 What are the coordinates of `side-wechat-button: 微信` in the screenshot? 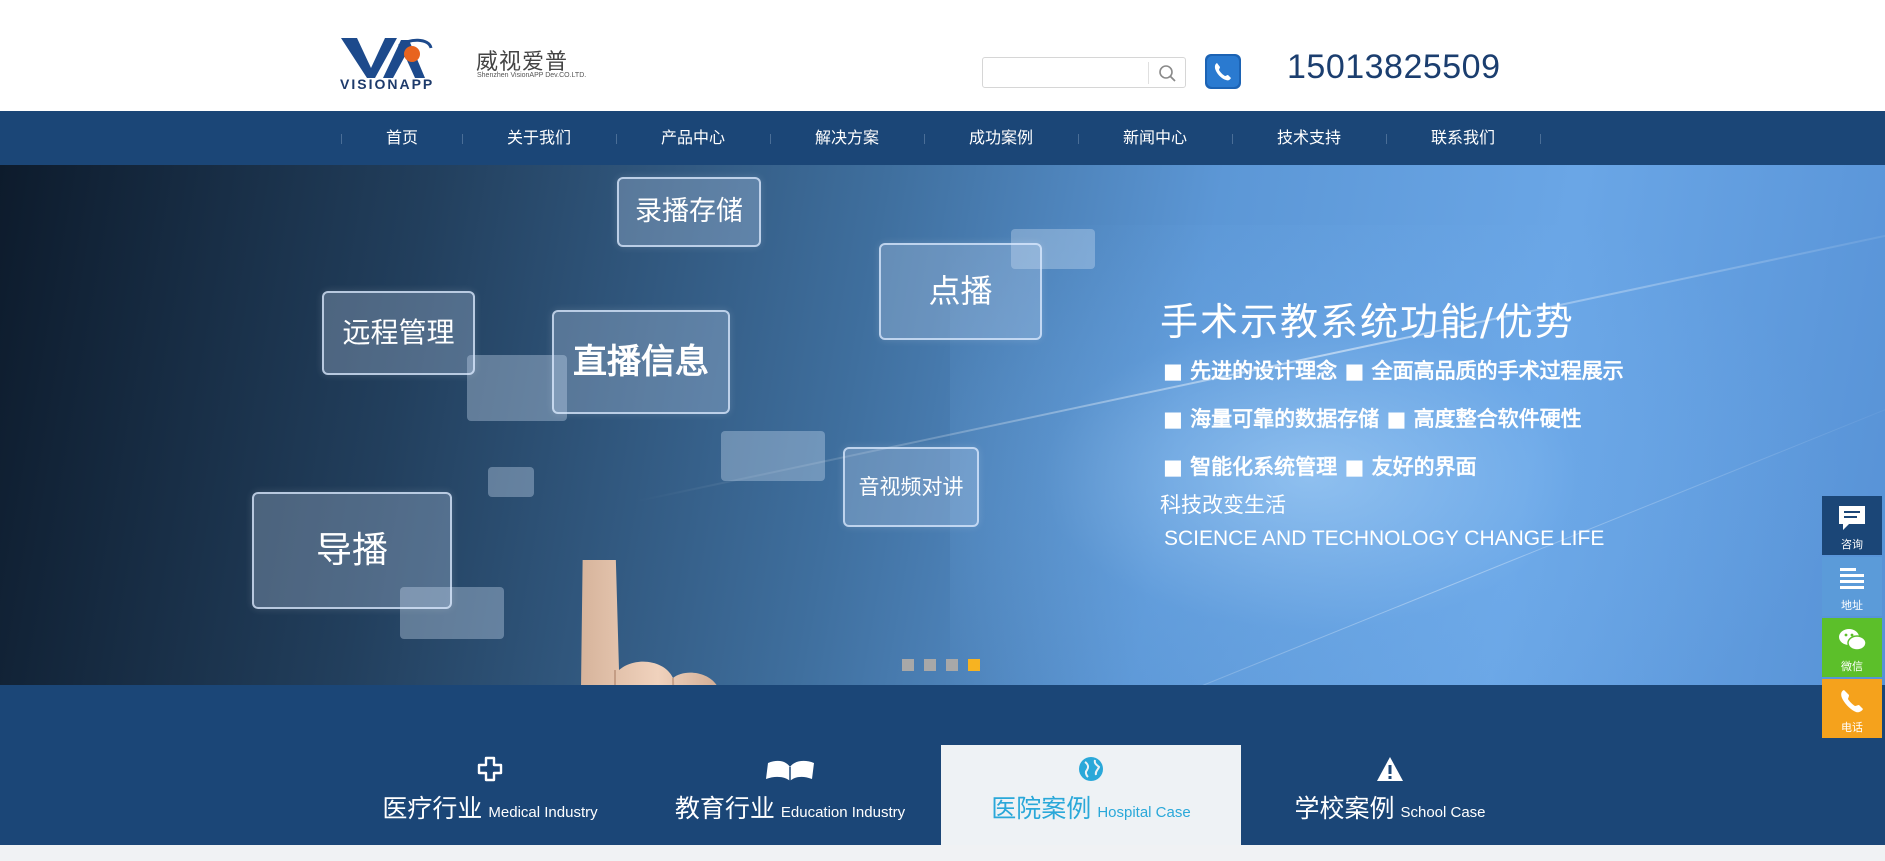 It's located at (1852, 647).